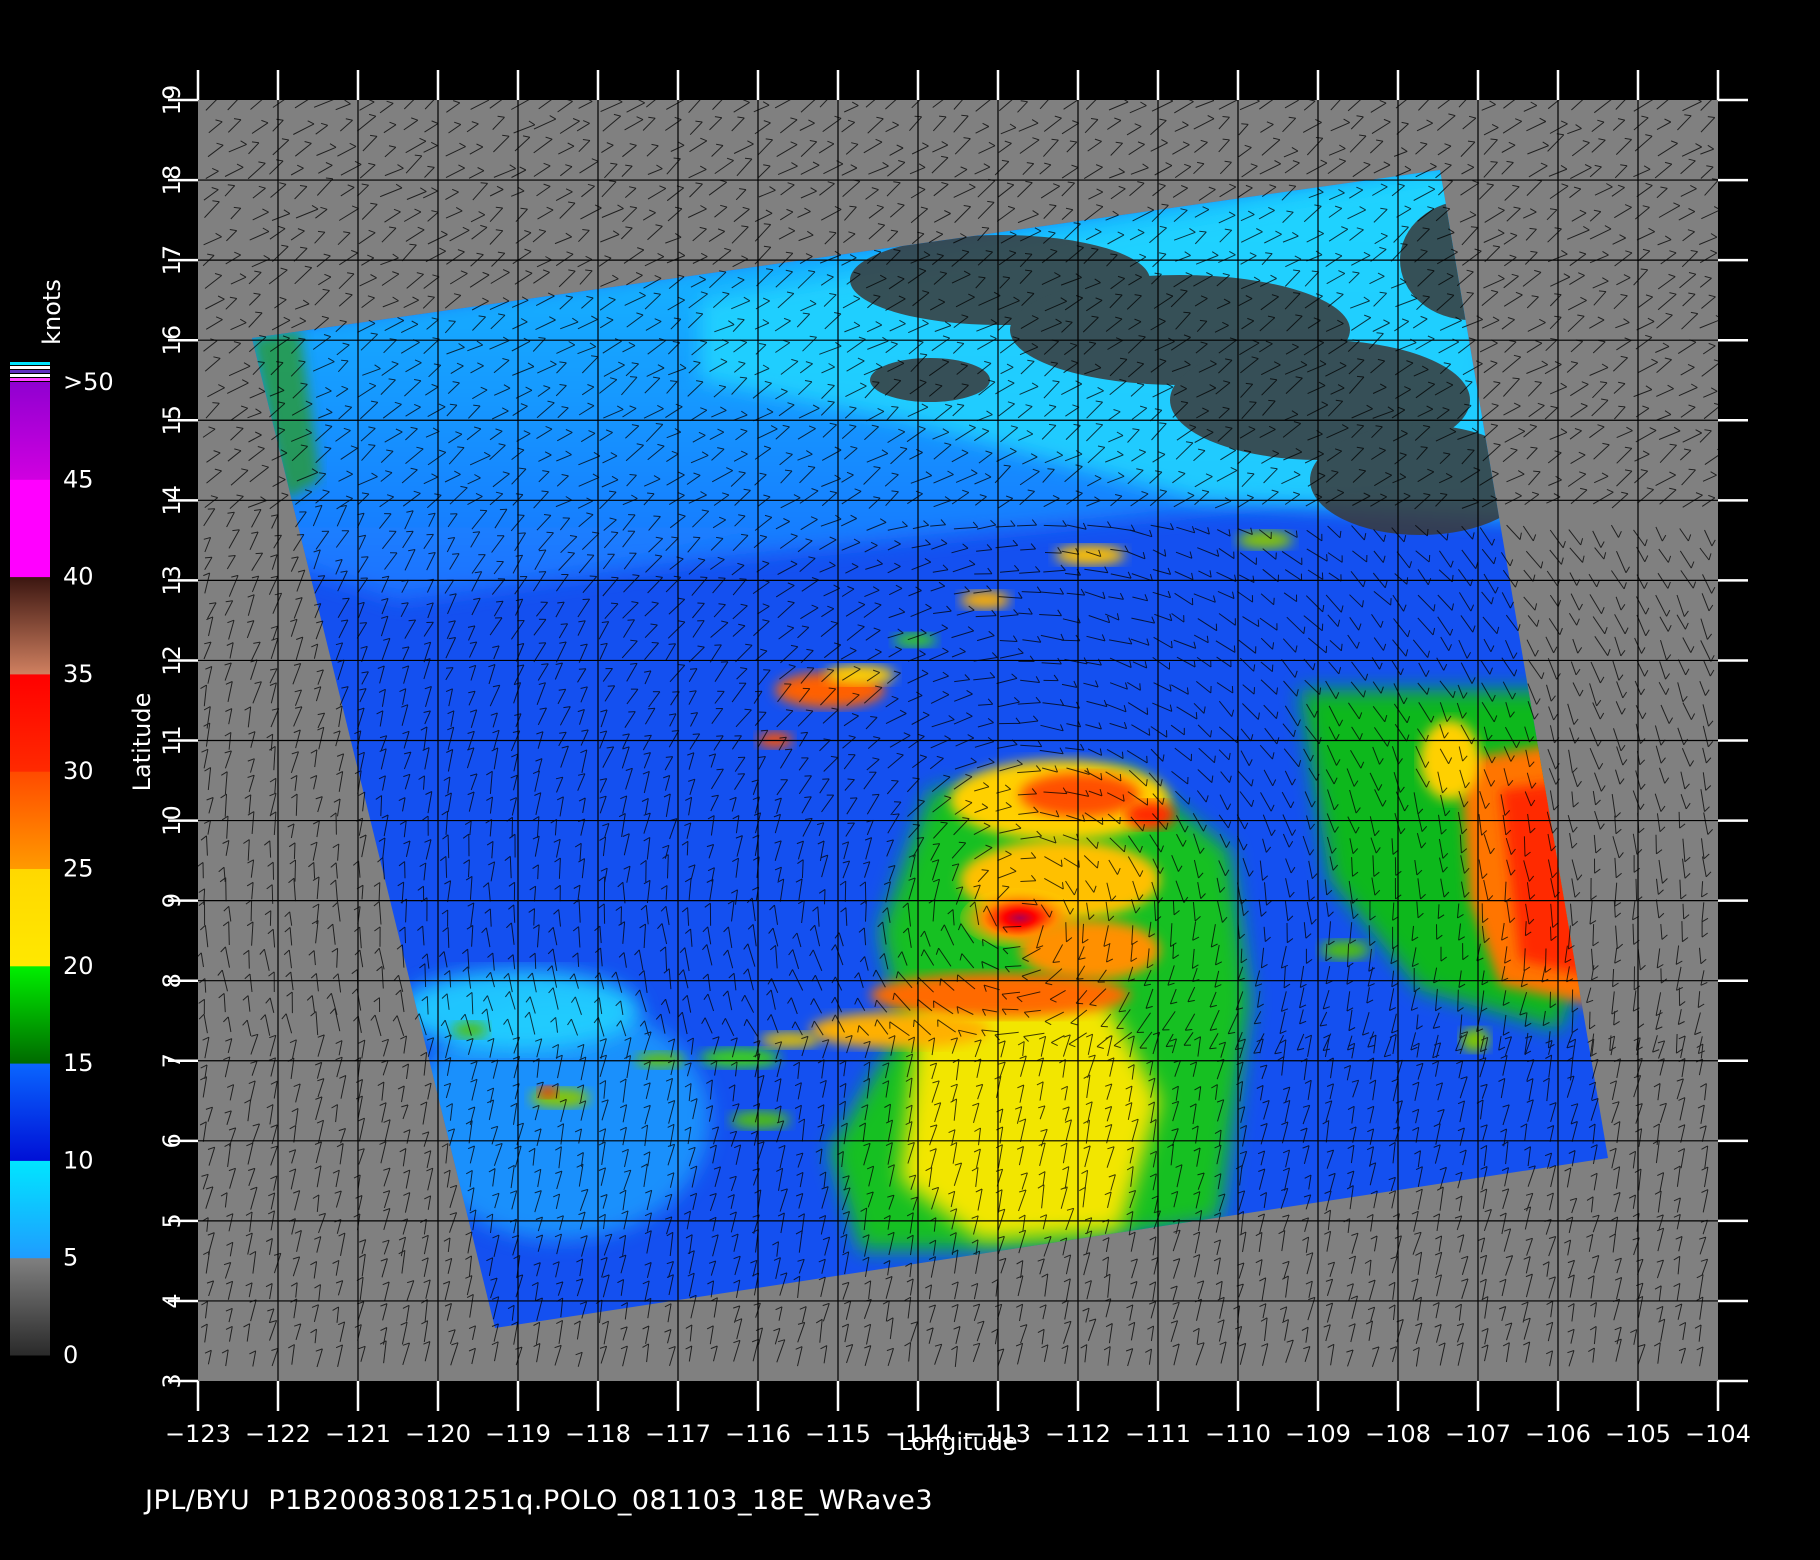 The width and height of the screenshot is (1820, 1560). Describe the element at coordinates (78, 771) in the screenshot. I see `colorbar-label: 30` at that location.